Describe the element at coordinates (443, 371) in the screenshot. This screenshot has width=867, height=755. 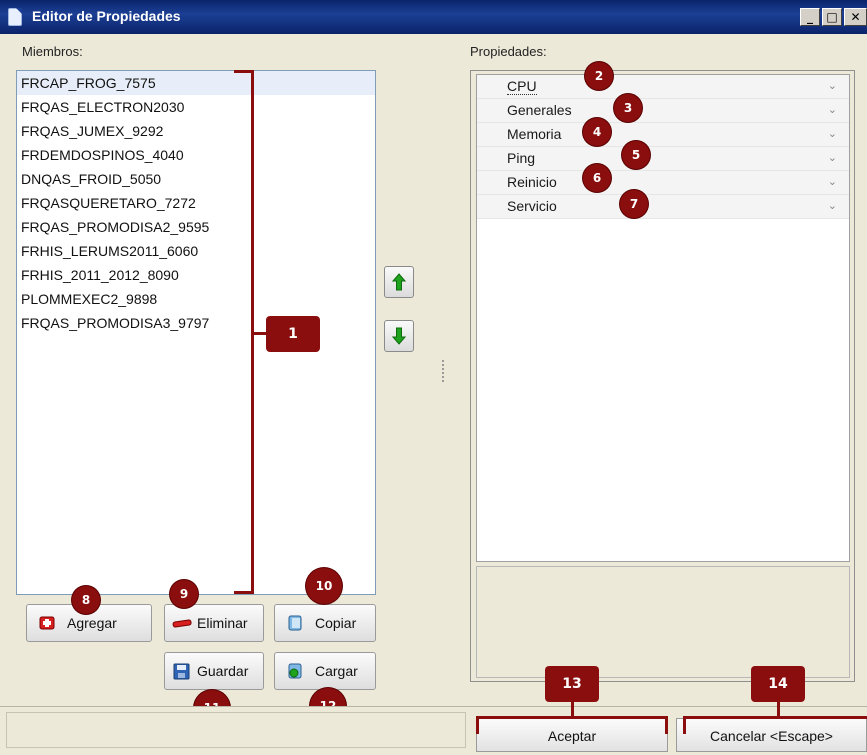
I see `splitter-handle` at that location.